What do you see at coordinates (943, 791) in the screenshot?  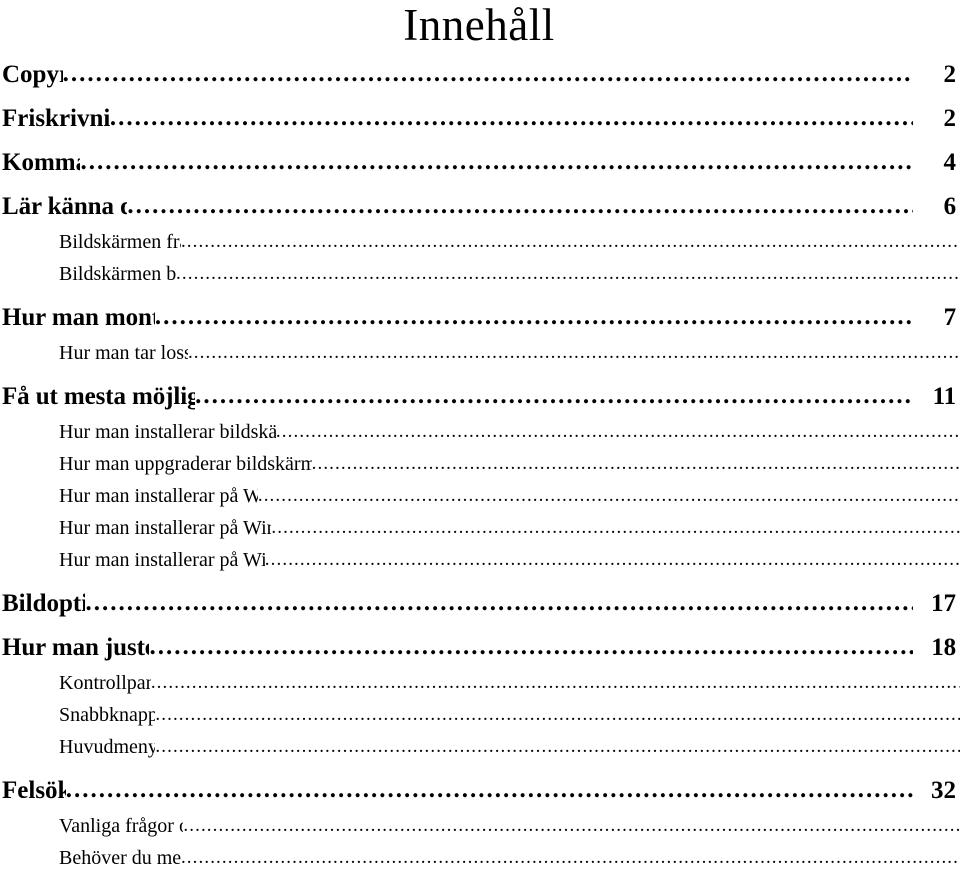 I see `toc-entry-page-number: 32` at bounding box center [943, 791].